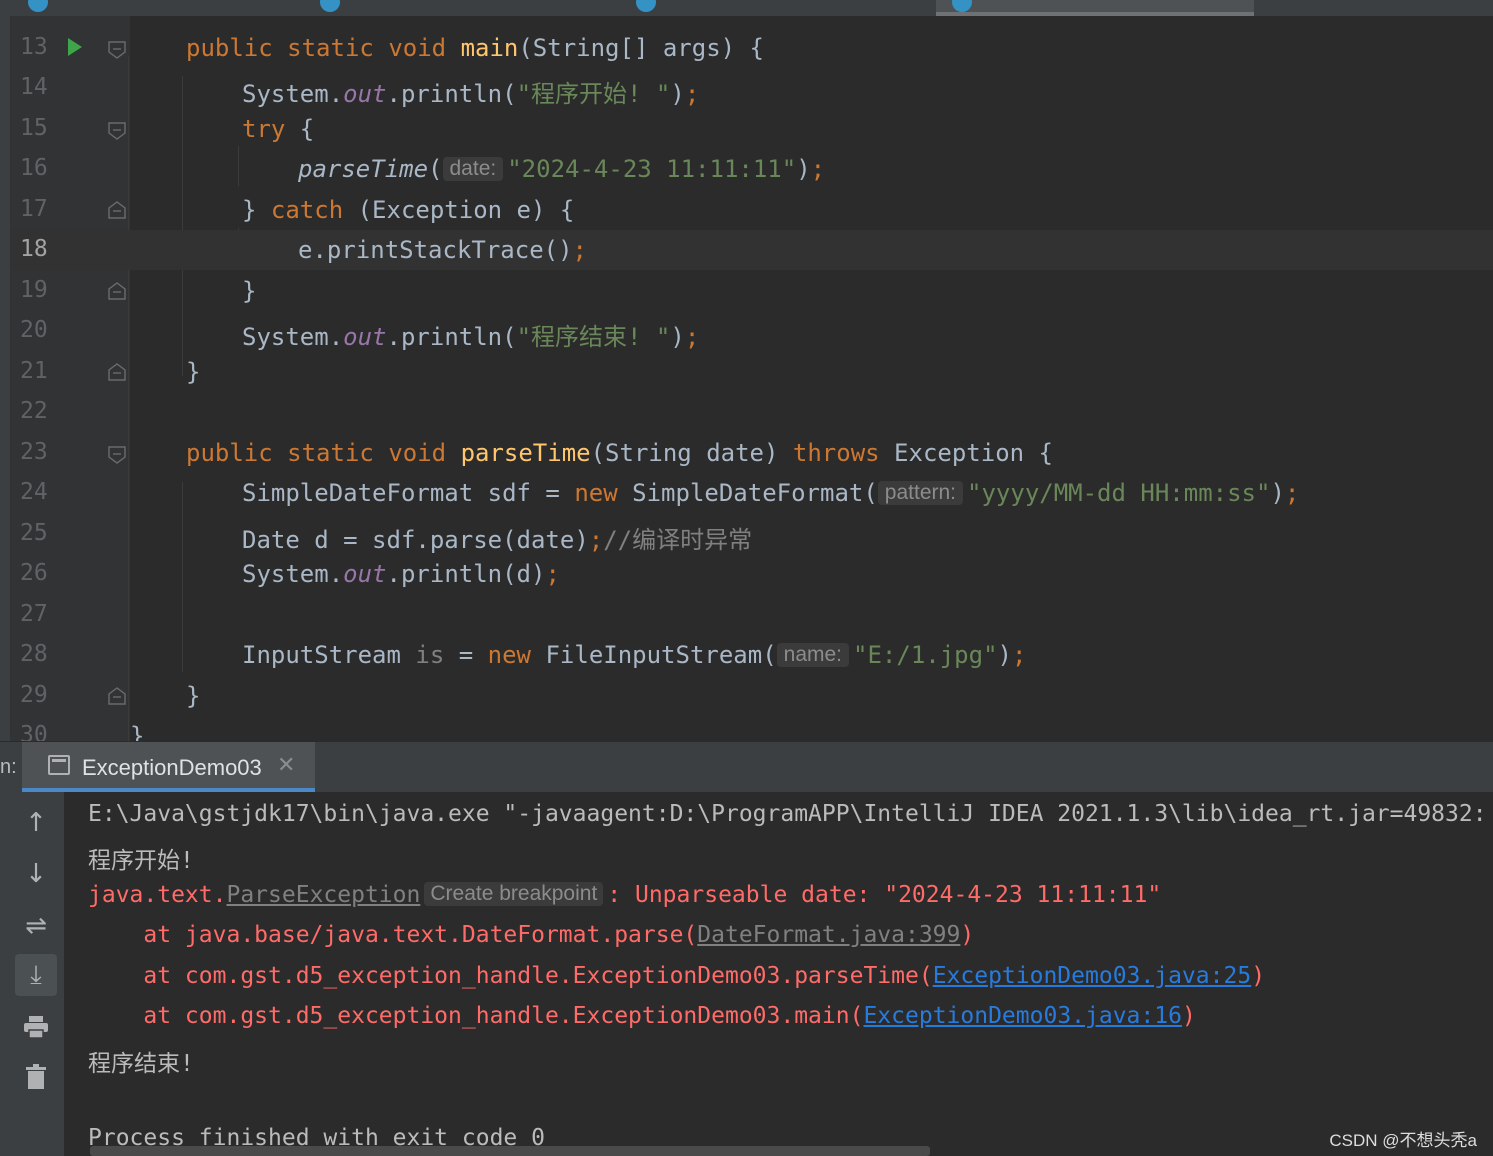 Image resolution: width=1493 pixels, height=1156 pixels. What do you see at coordinates (1092, 976) in the screenshot?
I see `stacktrace-link: ExceptionDemo03.java:25` at bounding box center [1092, 976].